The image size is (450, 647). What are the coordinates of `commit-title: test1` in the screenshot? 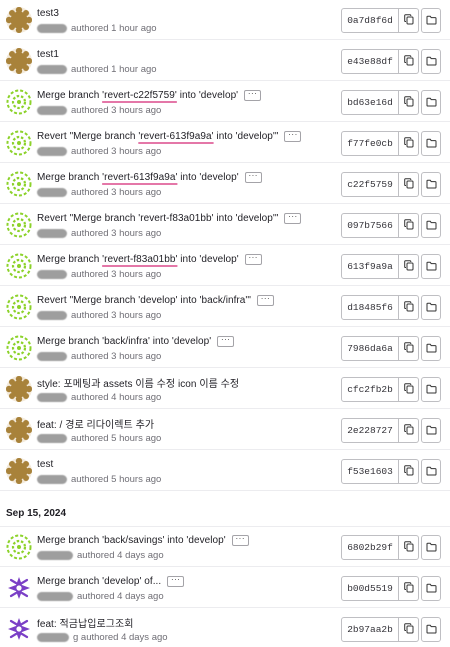 It's located at (48, 54).